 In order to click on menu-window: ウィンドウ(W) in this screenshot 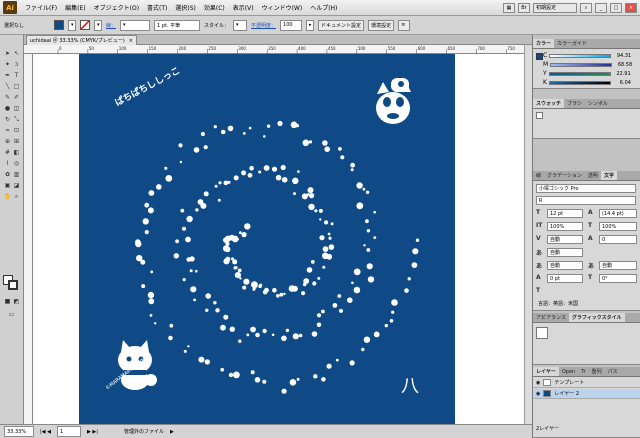, I will do `click(282, 7)`.